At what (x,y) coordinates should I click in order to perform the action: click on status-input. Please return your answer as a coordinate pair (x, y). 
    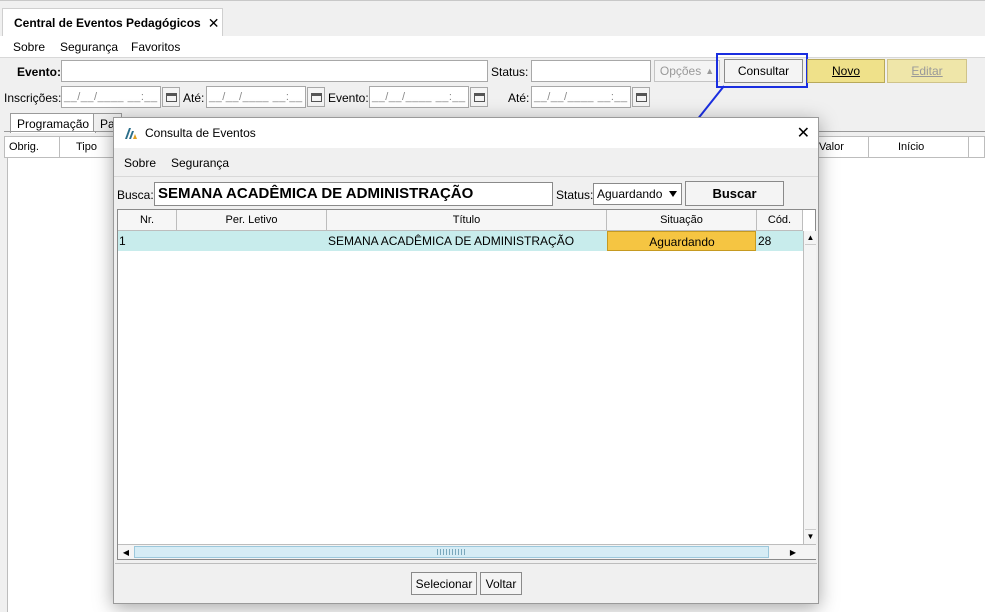
    Looking at the image, I should click on (591, 71).